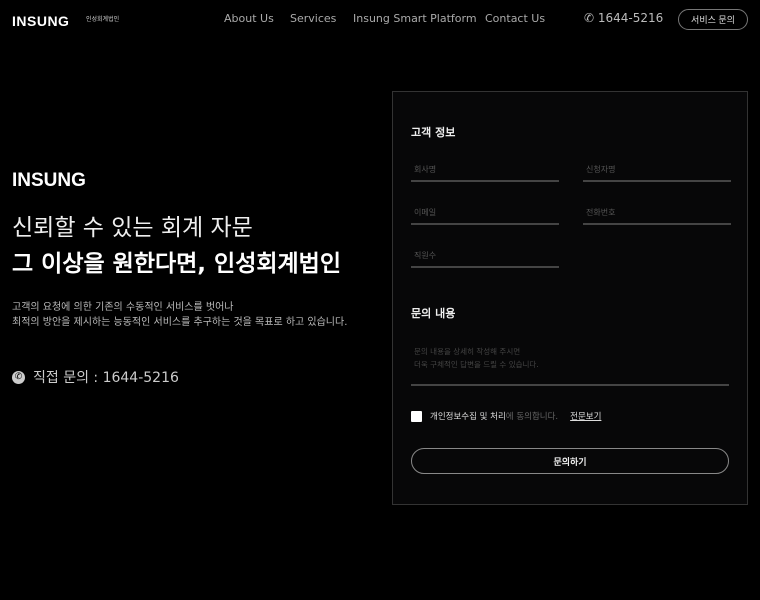 This screenshot has width=760, height=600. Describe the element at coordinates (570, 461) in the screenshot. I see `submit-button: 문의하기` at that location.